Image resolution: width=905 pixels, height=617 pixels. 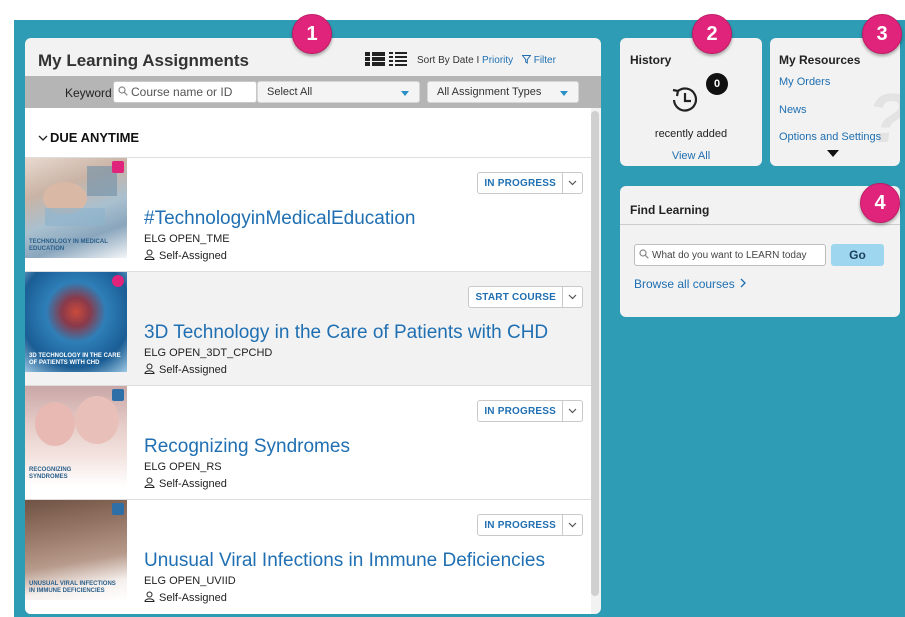 I want to click on sort-controls: Sort By Date I Priority Filter, so click(x=486, y=60).